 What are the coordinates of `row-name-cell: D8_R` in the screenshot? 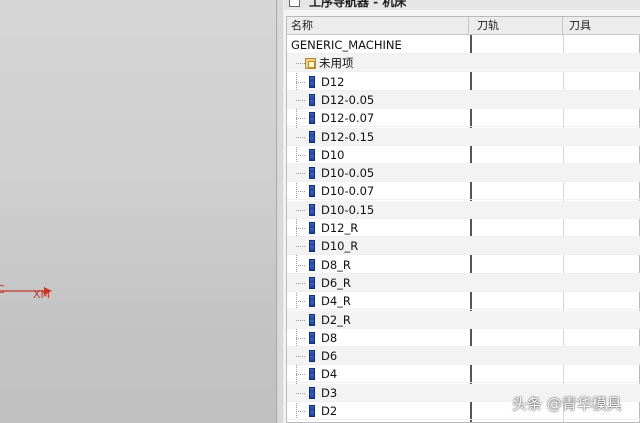 It's located at (330, 265).